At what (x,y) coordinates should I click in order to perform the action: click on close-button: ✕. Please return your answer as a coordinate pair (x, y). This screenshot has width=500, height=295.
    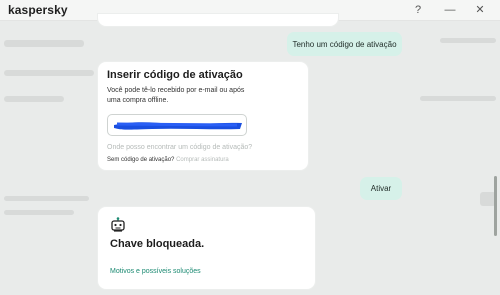
    Looking at the image, I should click on (480, 10).